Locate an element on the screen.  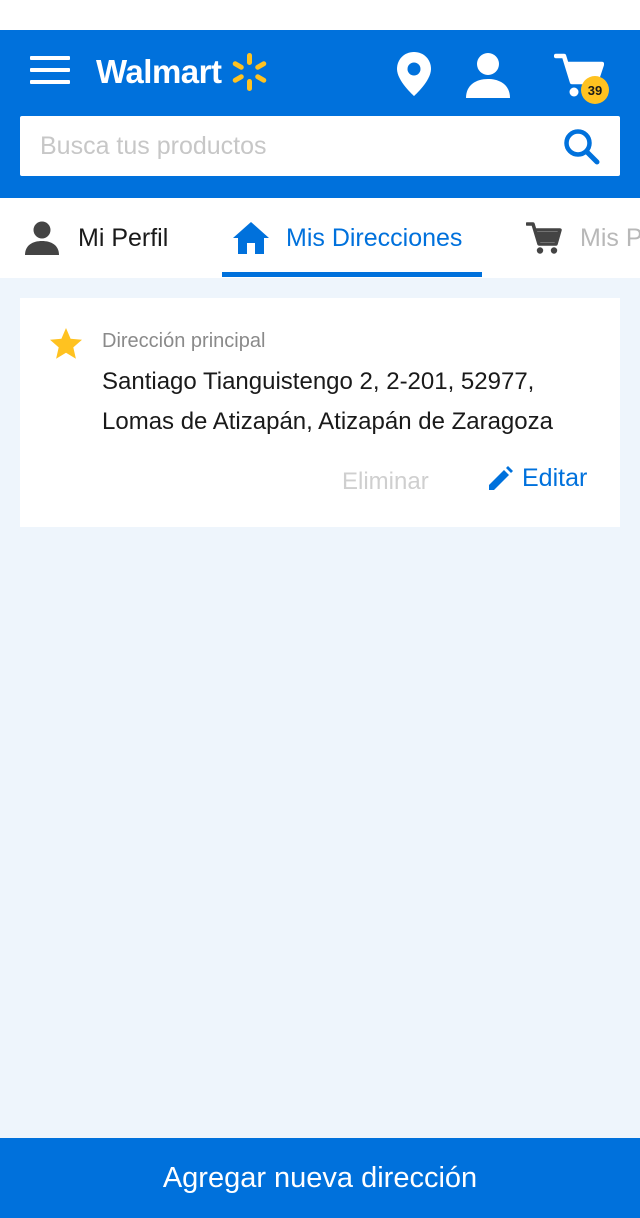
home-icon is located at coordinates (251, 238).